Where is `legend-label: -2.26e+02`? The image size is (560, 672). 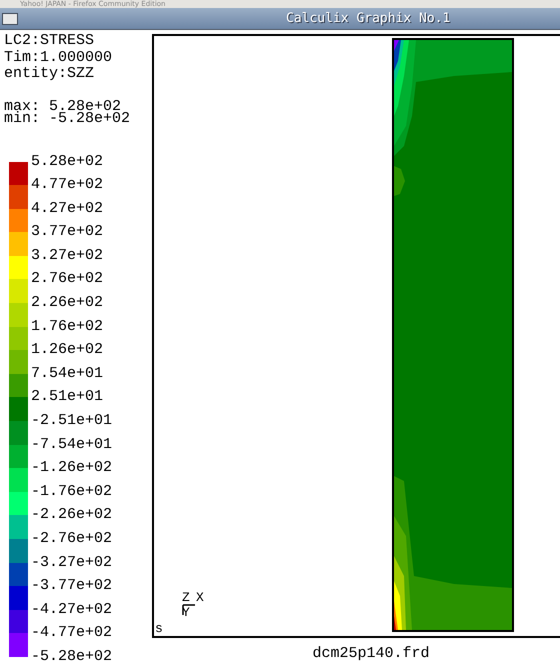
legend-label: -2.26e+02 is located at coordinates (71, 515).